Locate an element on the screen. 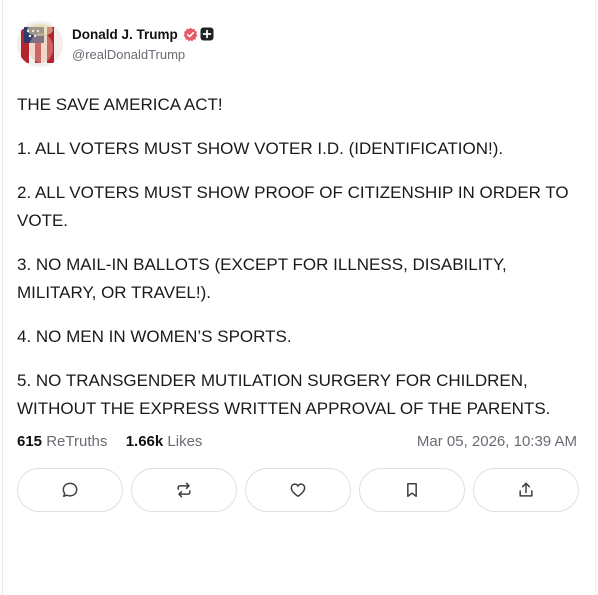 Image resolution: width=598 pixels, height=595 pixels. retruth-icon is located at coordinates (184, 490).